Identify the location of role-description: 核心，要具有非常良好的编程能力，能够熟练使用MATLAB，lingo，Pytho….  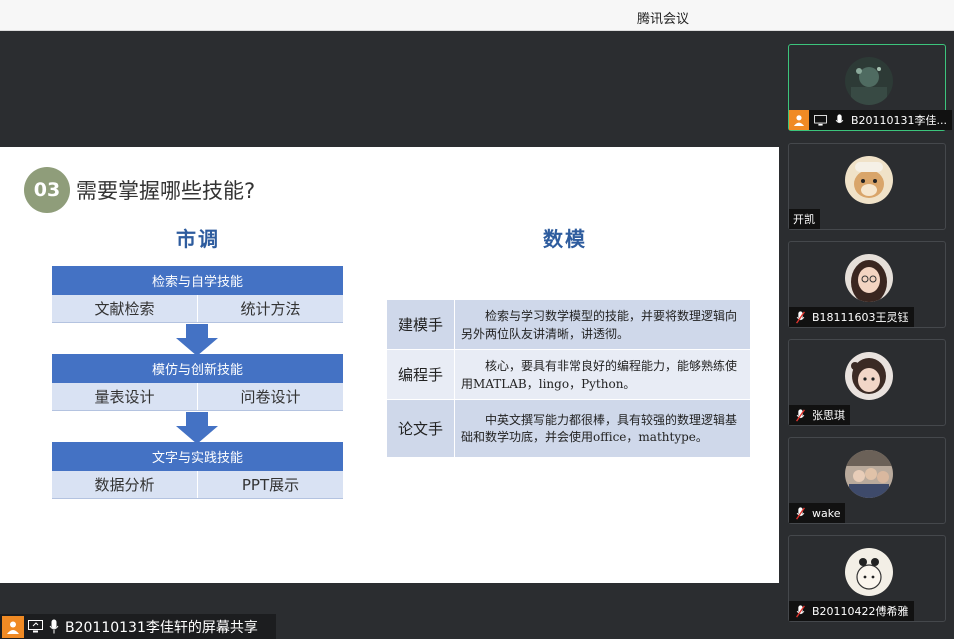
(602, 374).